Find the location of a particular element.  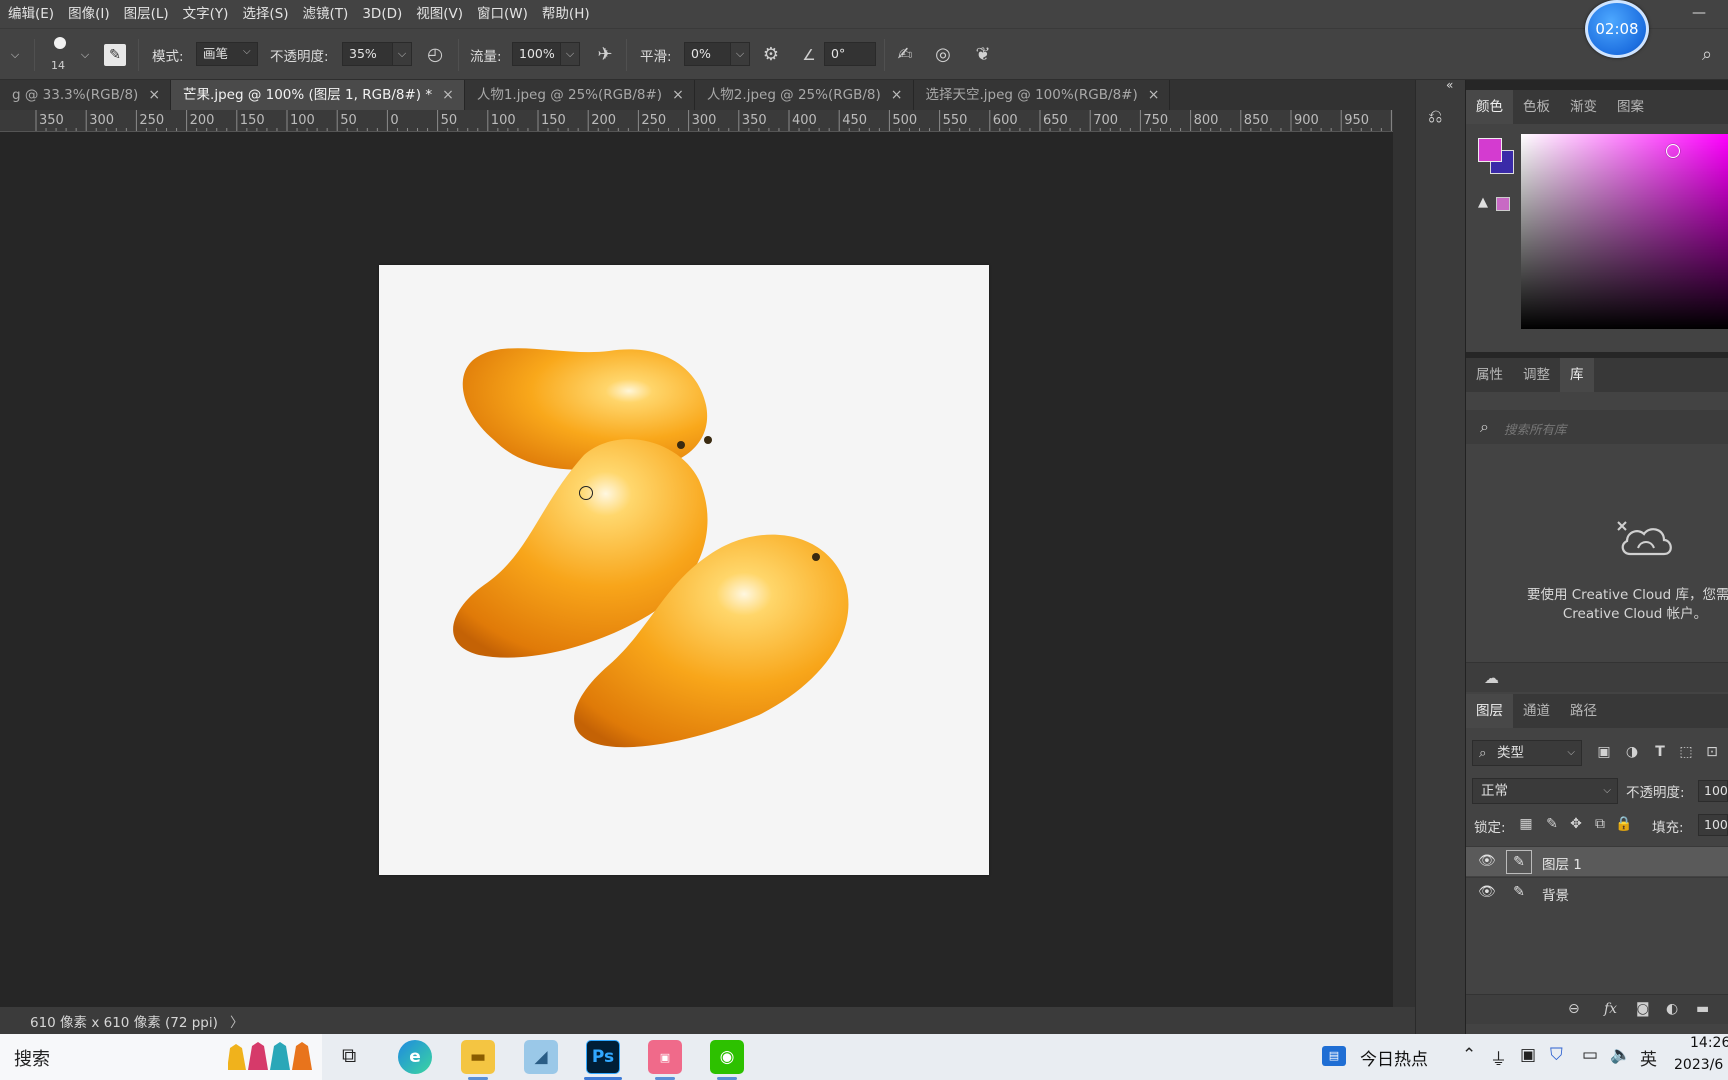

tab-gradients: 渐变 is located at coordinates (1583, 107).